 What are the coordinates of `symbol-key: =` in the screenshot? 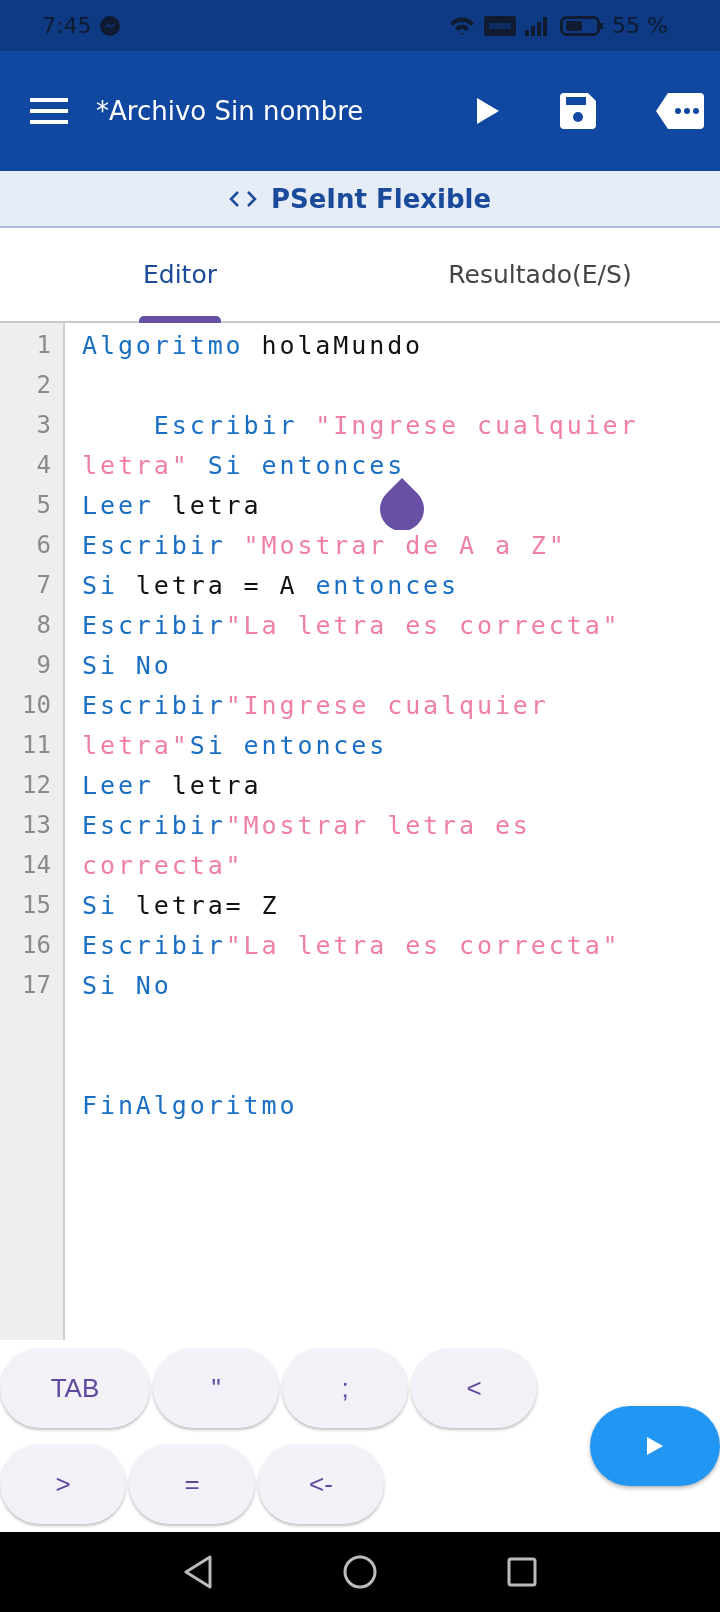 It's located at (192, 1484).